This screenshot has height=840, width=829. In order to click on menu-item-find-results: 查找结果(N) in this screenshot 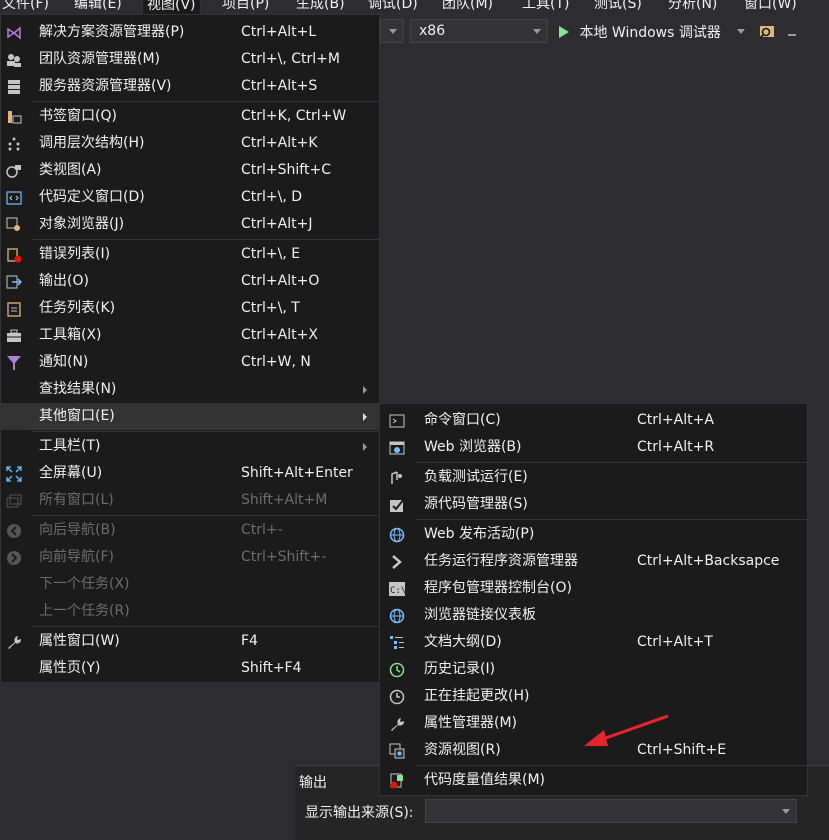, I will do `click(190, 389)`.